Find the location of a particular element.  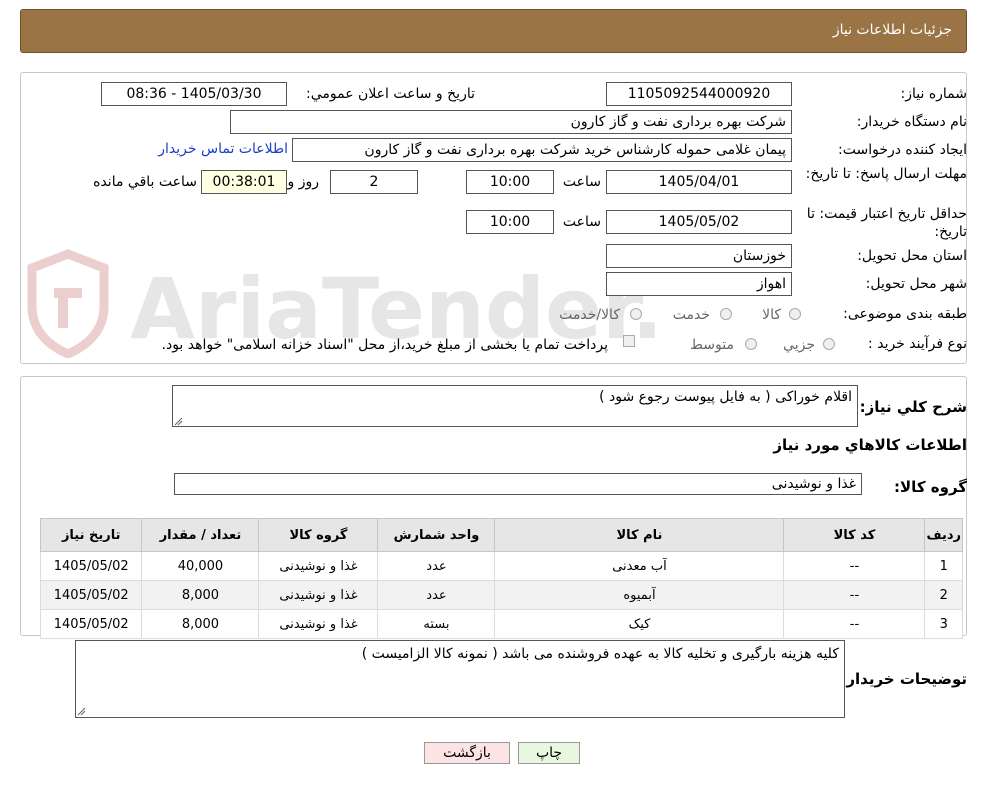

city-field: اهواز is located at coordinates (699, 284).